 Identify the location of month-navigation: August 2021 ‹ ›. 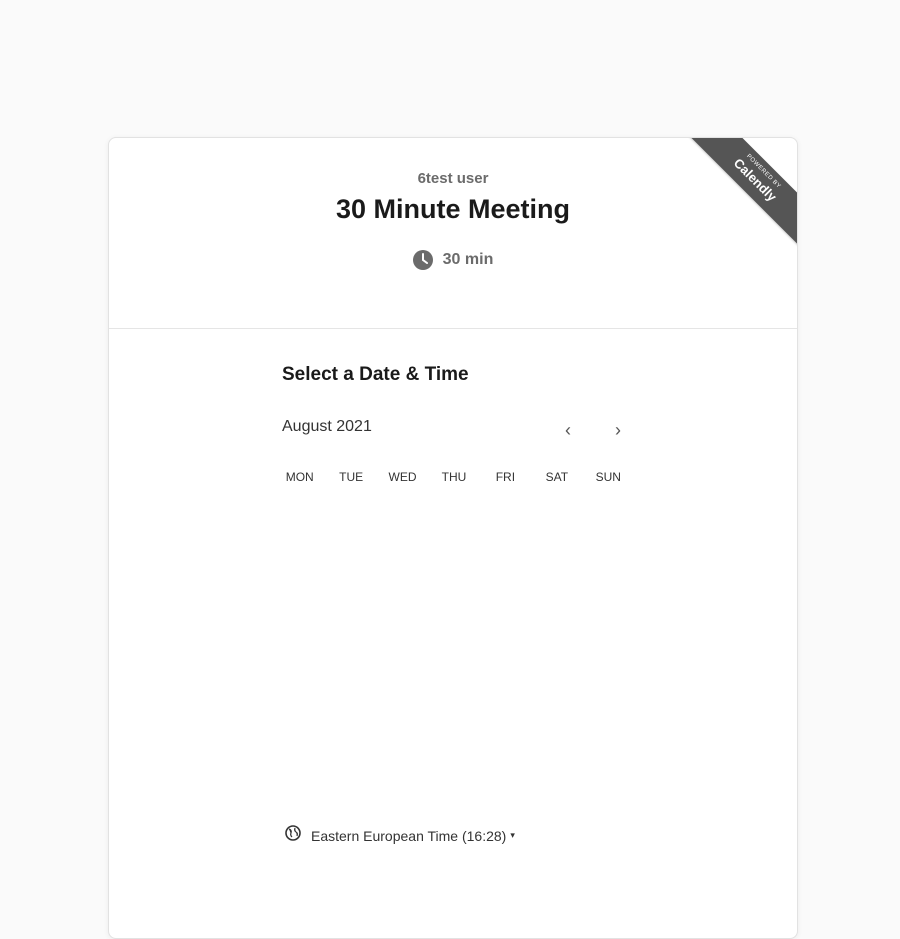
(457, 430).